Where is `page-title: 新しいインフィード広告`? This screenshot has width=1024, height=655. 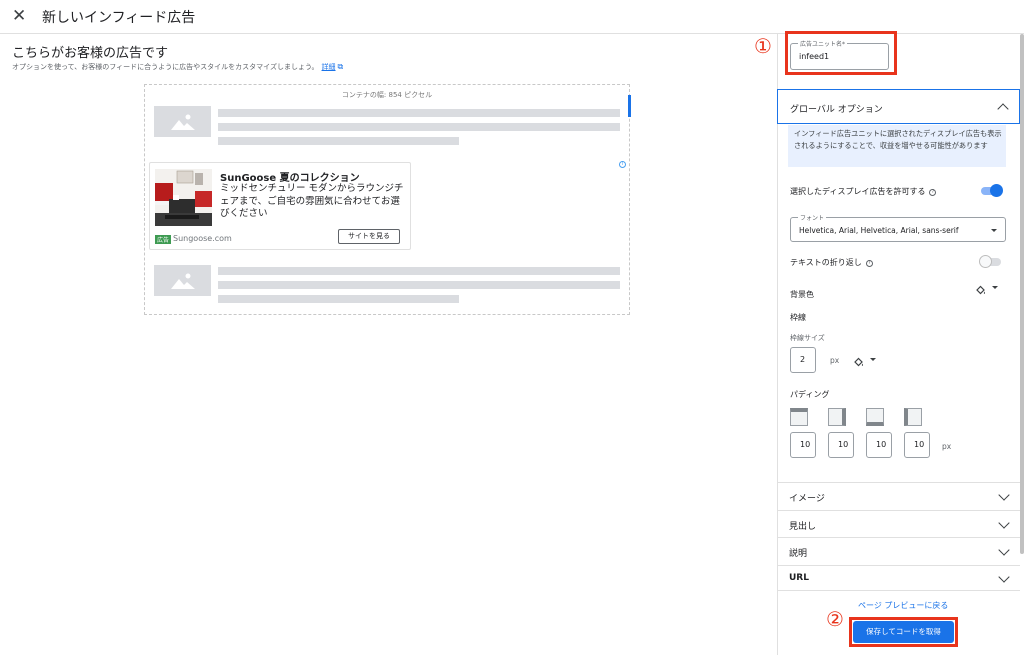
page-title: 新しいインフィード広告 is located at coordinates (119, 18).